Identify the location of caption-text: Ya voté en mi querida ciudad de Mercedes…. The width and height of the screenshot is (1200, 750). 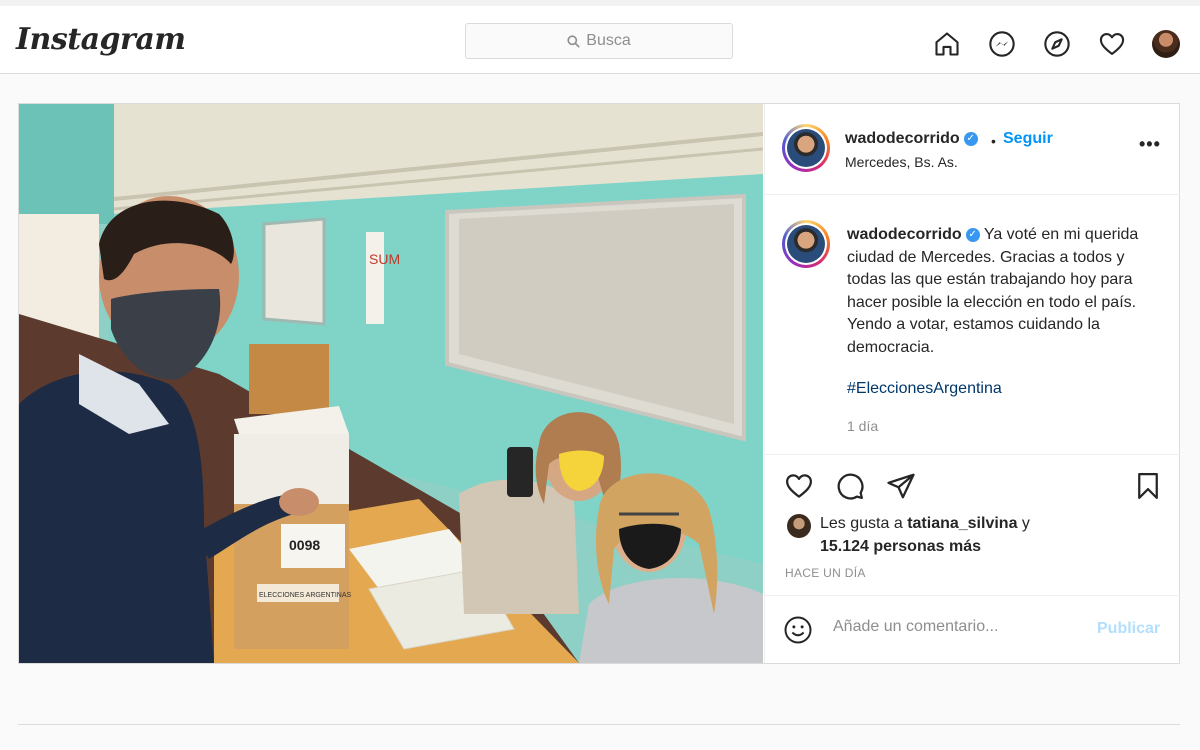
(993, 291).